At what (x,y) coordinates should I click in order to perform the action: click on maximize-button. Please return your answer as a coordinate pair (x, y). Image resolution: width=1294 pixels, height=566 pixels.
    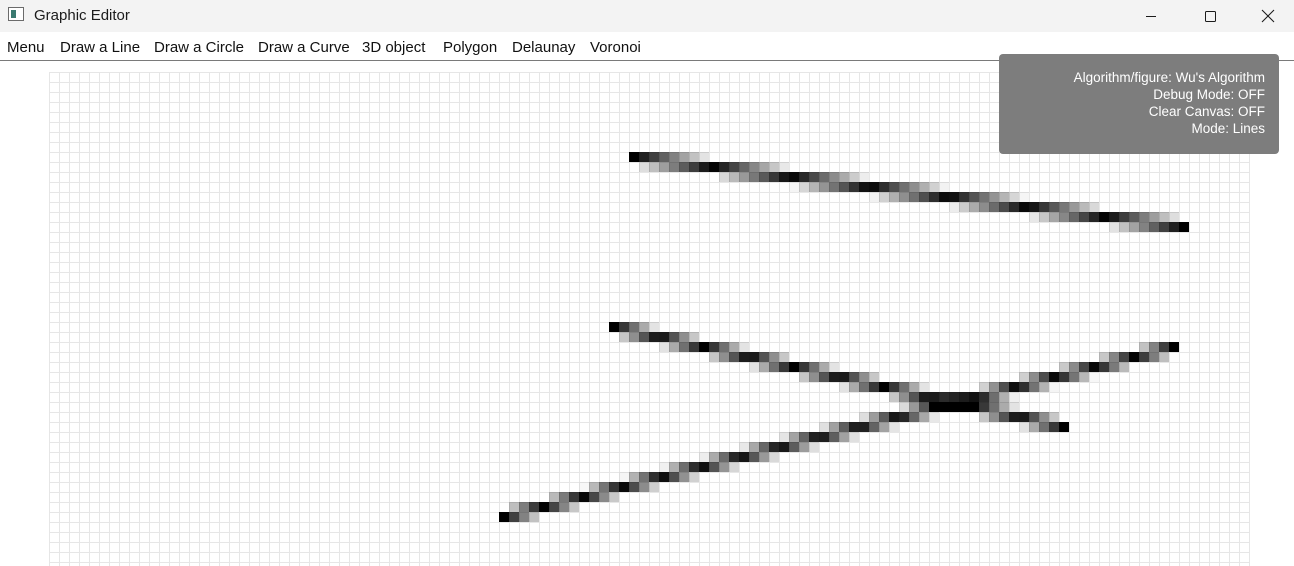
    Looking at the image, I should click on (1210, 16).